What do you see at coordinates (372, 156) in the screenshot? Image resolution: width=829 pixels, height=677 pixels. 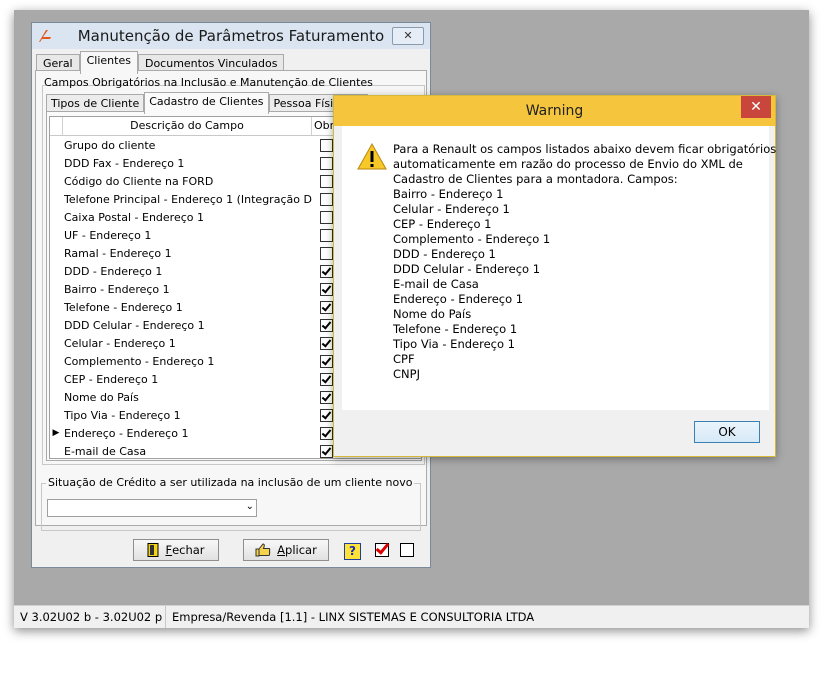 I see `warning-icon` at bounding box center [372, 156].